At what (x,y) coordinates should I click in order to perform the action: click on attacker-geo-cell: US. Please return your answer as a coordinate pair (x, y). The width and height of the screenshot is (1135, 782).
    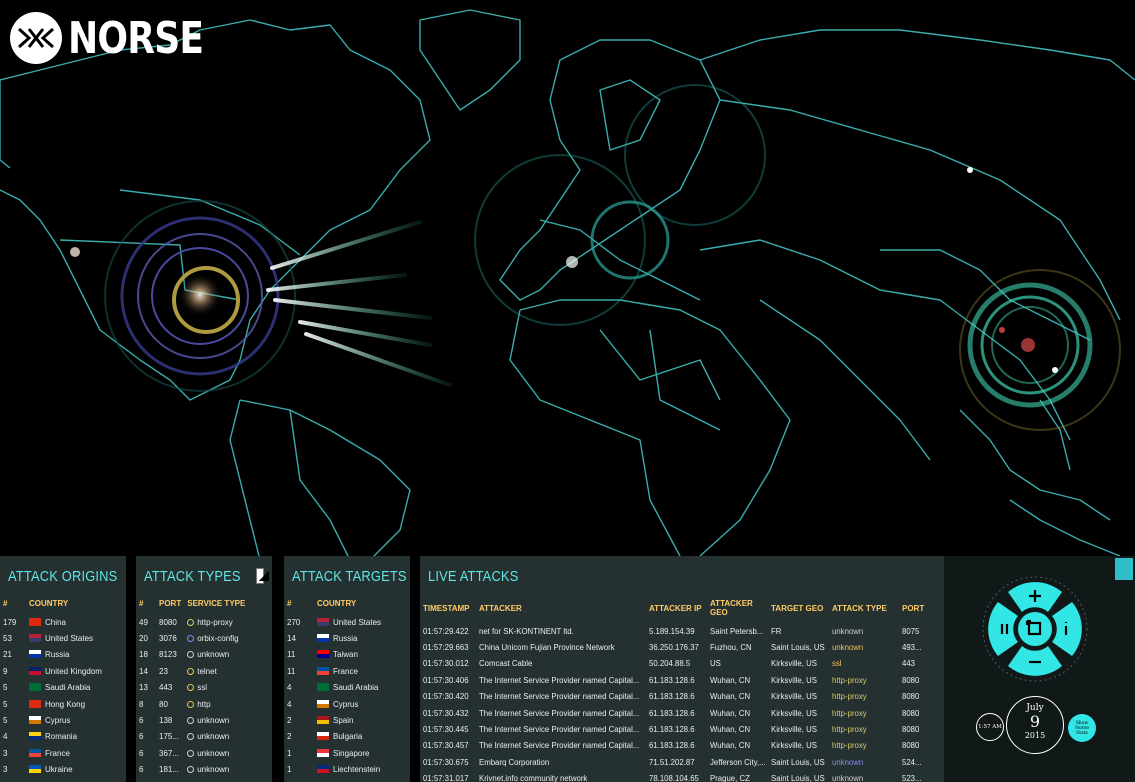
    Looking at the image, I should click on (715, 664).